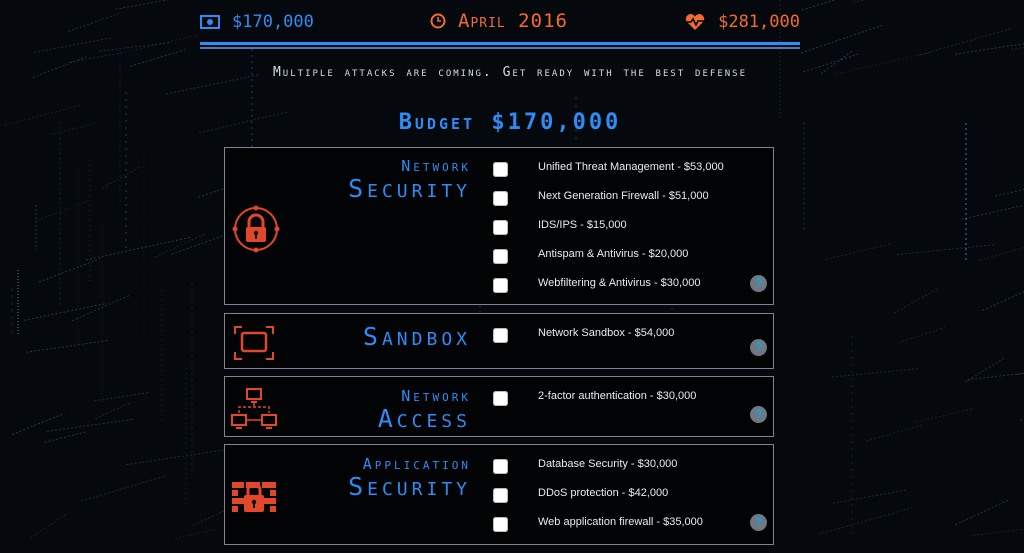 This screenshot has height=553, width=1024. What do you see at coordinates (437, 122) in the screenshot?
I see `budget-label: Budget` at bounding box center [437, 122].